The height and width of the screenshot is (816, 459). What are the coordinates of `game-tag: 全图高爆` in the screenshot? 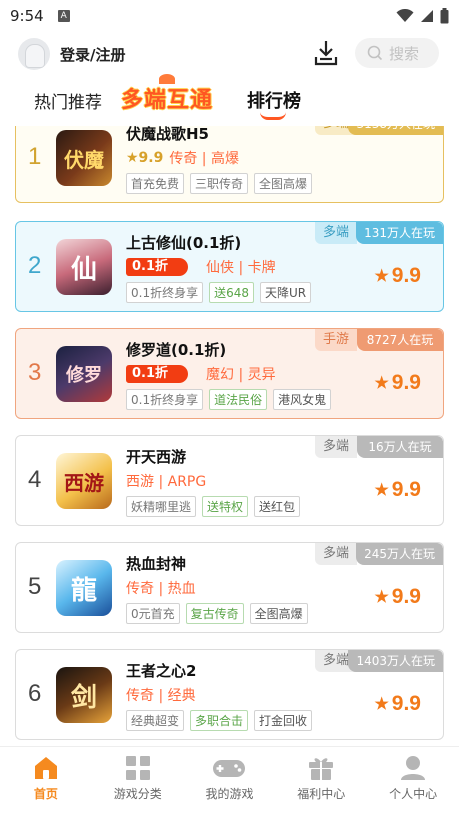 It's located at (283, 183).